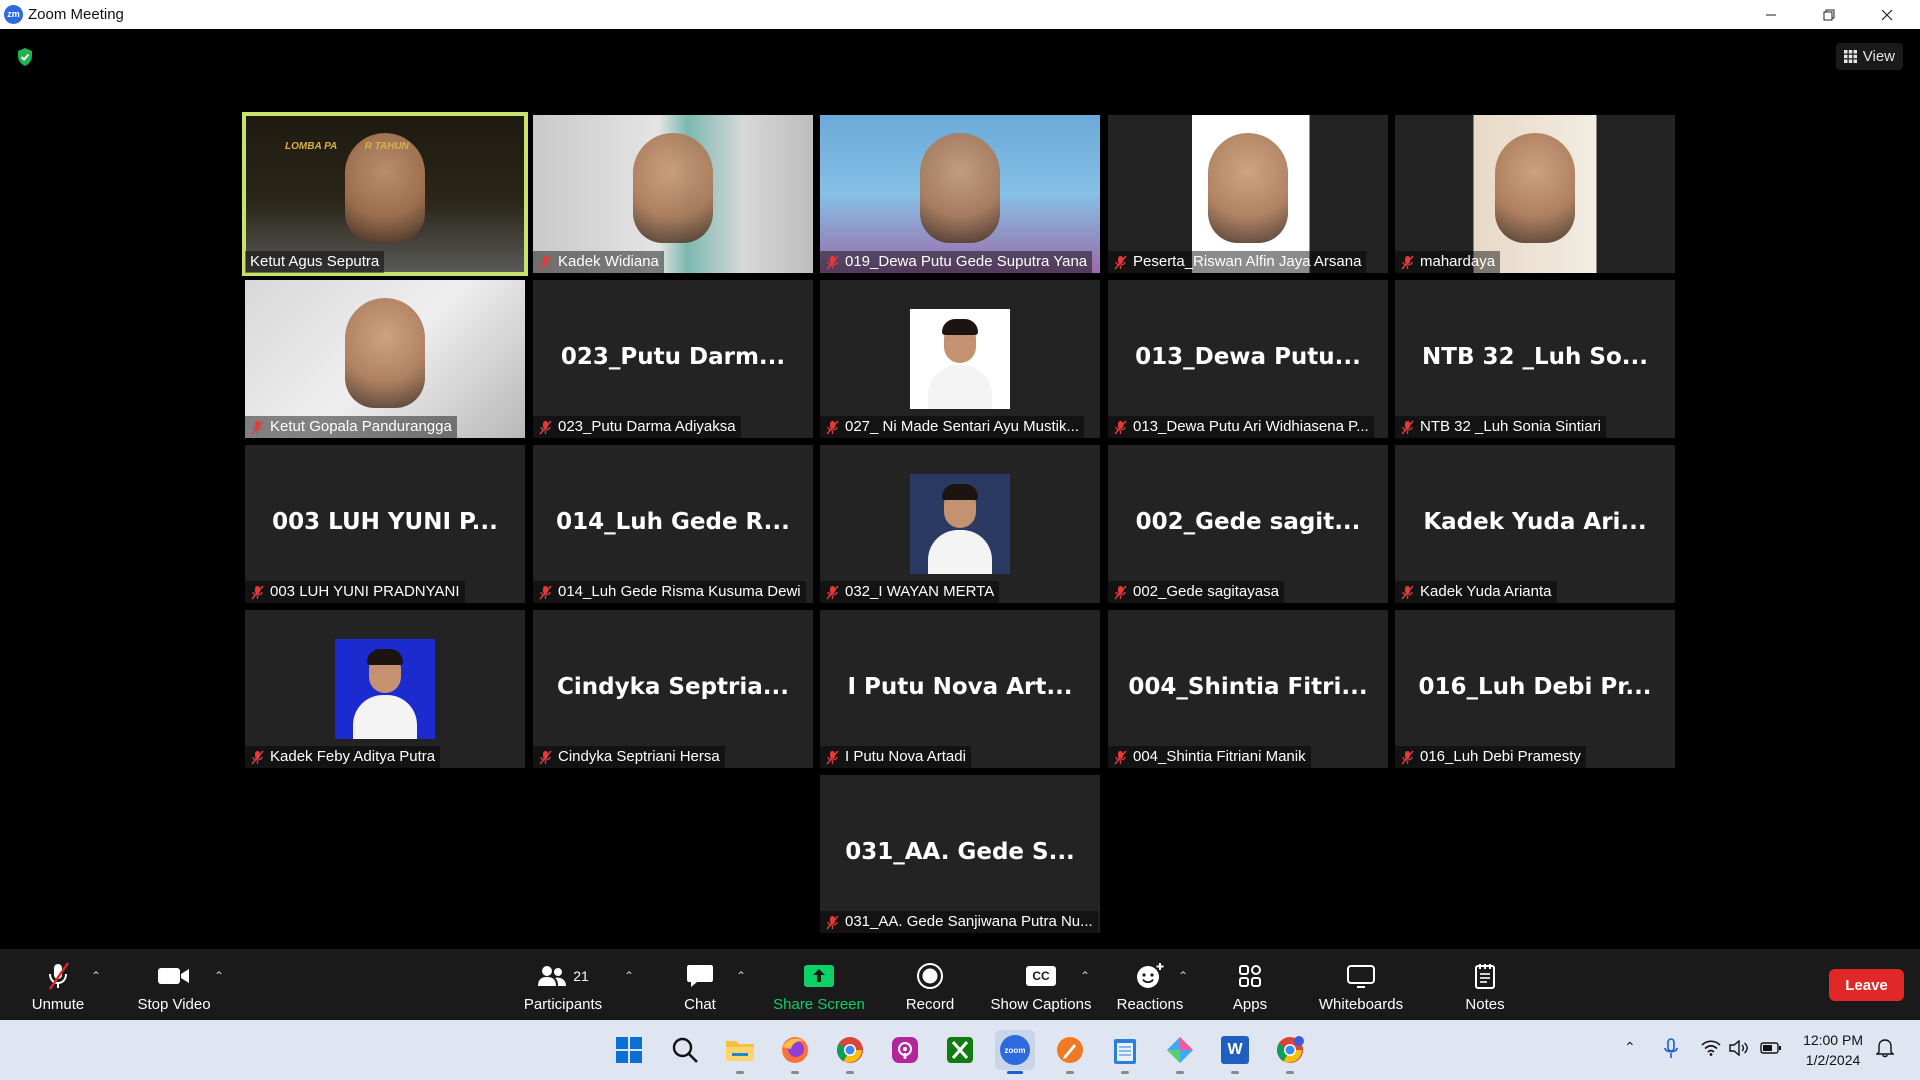 Image resolution: width=1920 pixels, height=1080 pixels. Describe the element at coordinates (685, 1050) in the screenshot. I see `taskbar-search-button` at that location.